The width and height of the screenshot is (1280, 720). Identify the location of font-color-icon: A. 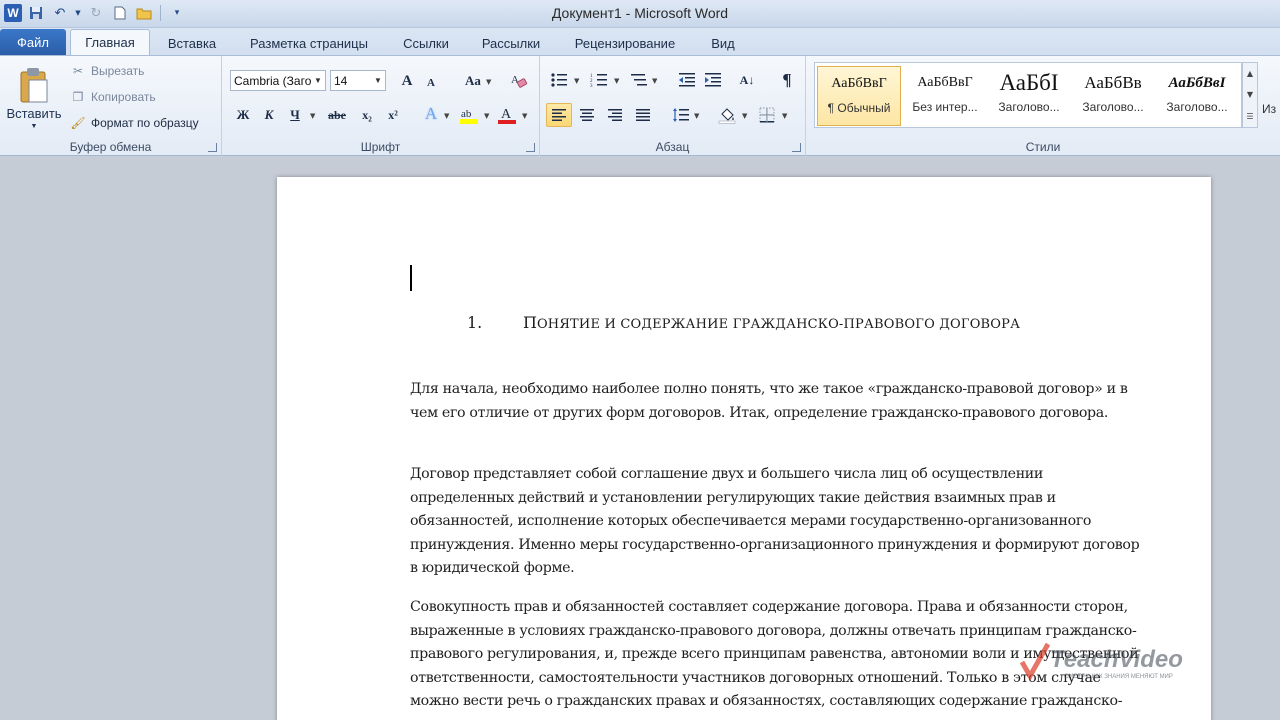
(507, 115).